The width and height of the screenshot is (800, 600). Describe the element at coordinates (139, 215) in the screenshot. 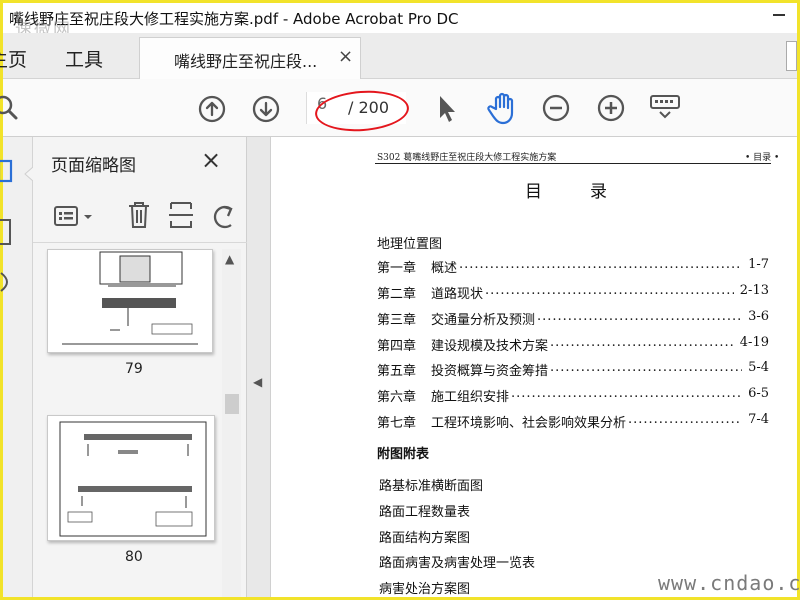

I see `delete-page-icon` at that location.